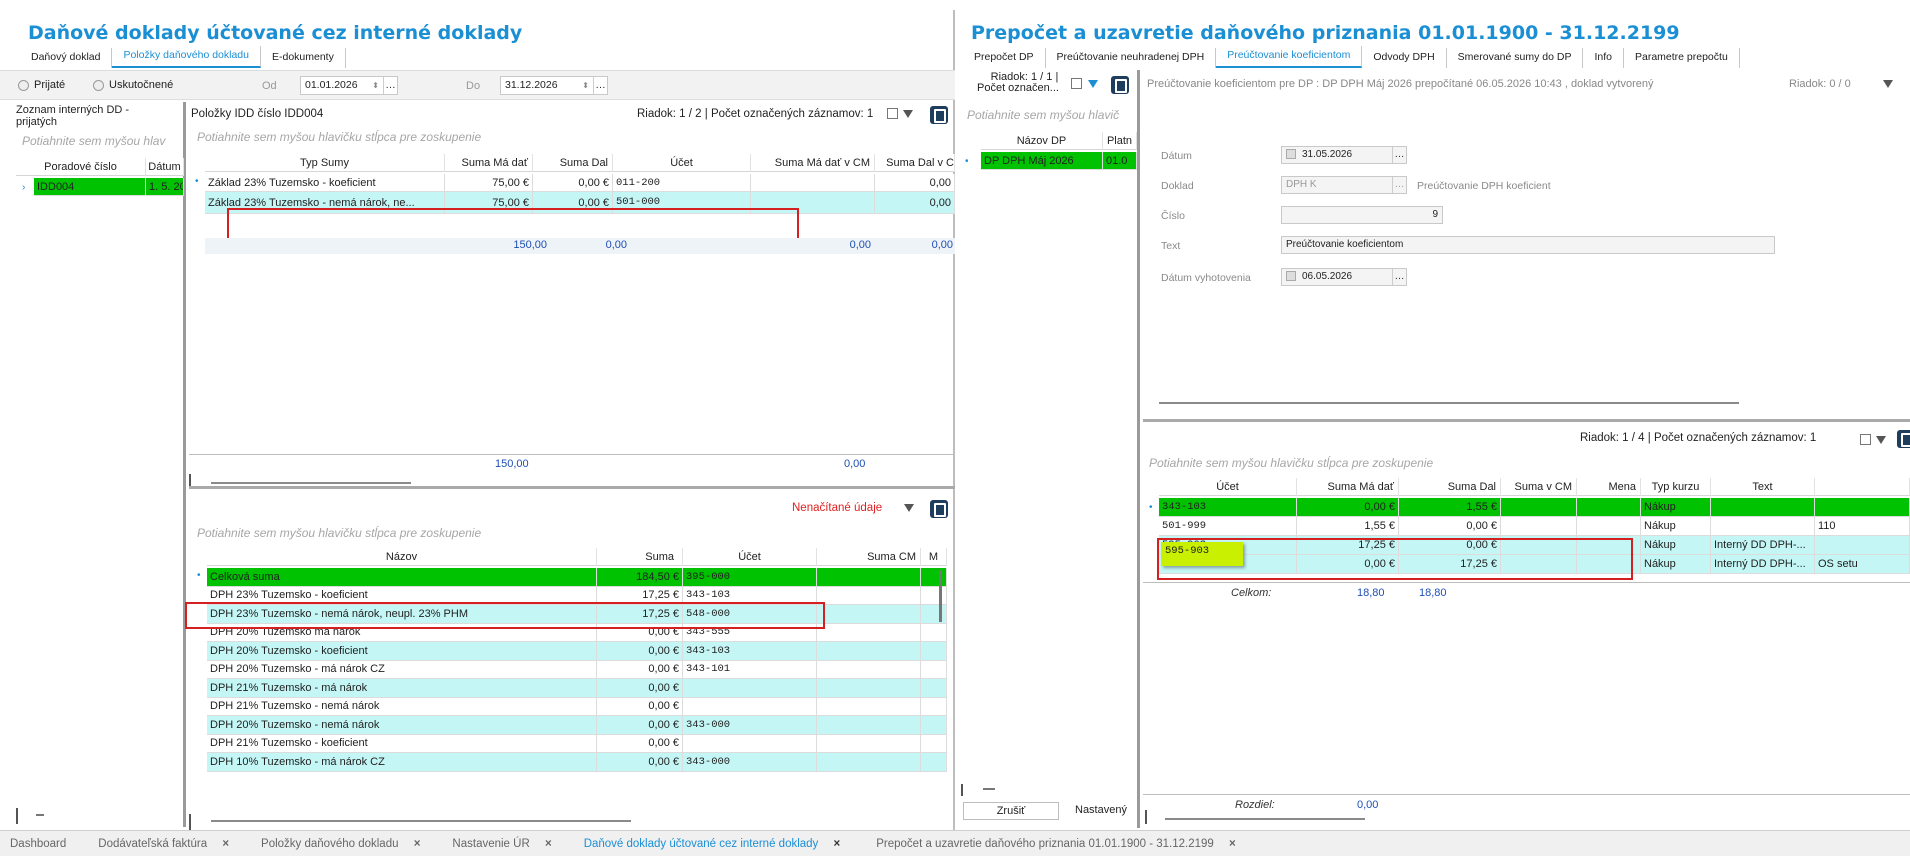 This screenshot has width=1910, height=857. Describe the element at coordinates (577, 577) in the screenshot. I see `table-row: Celková suma 184,50 €395-000` at that location.